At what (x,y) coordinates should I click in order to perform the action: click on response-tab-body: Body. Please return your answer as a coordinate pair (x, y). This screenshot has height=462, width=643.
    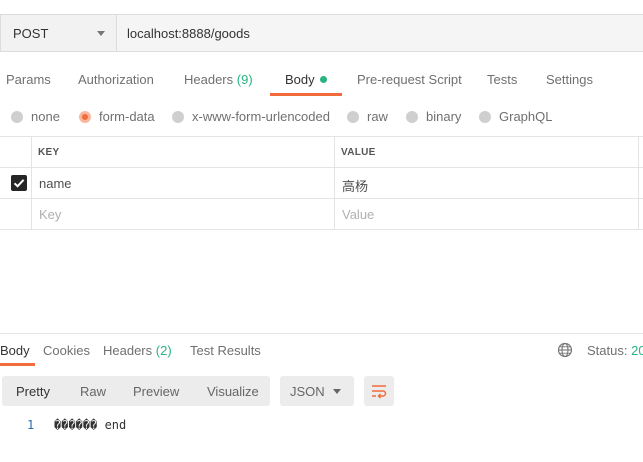
    Looking at the image, I should click on (15, 350).